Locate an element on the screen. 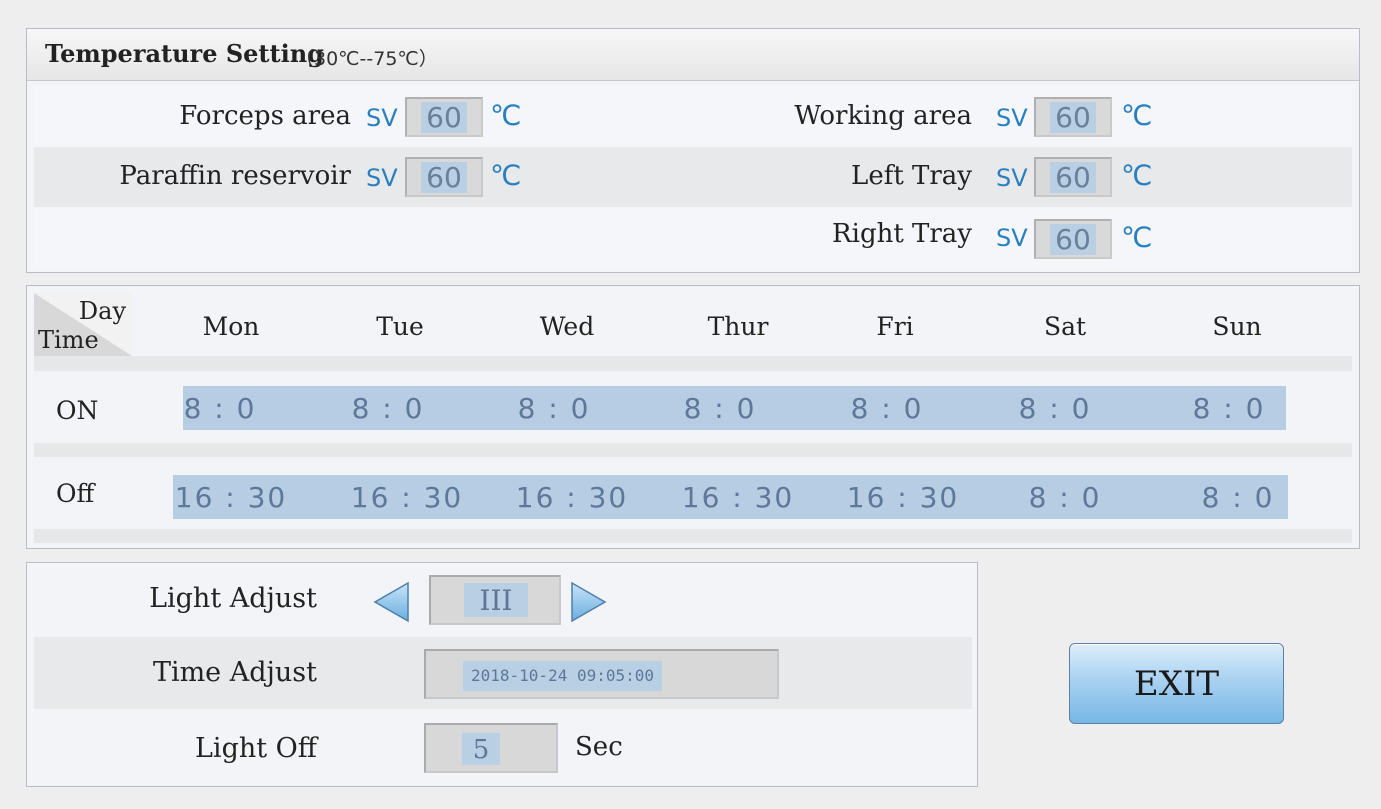 This screenshot has height=809, width=1381. off-time-fri: 16 : 30 is located at coordinates (903, 497).